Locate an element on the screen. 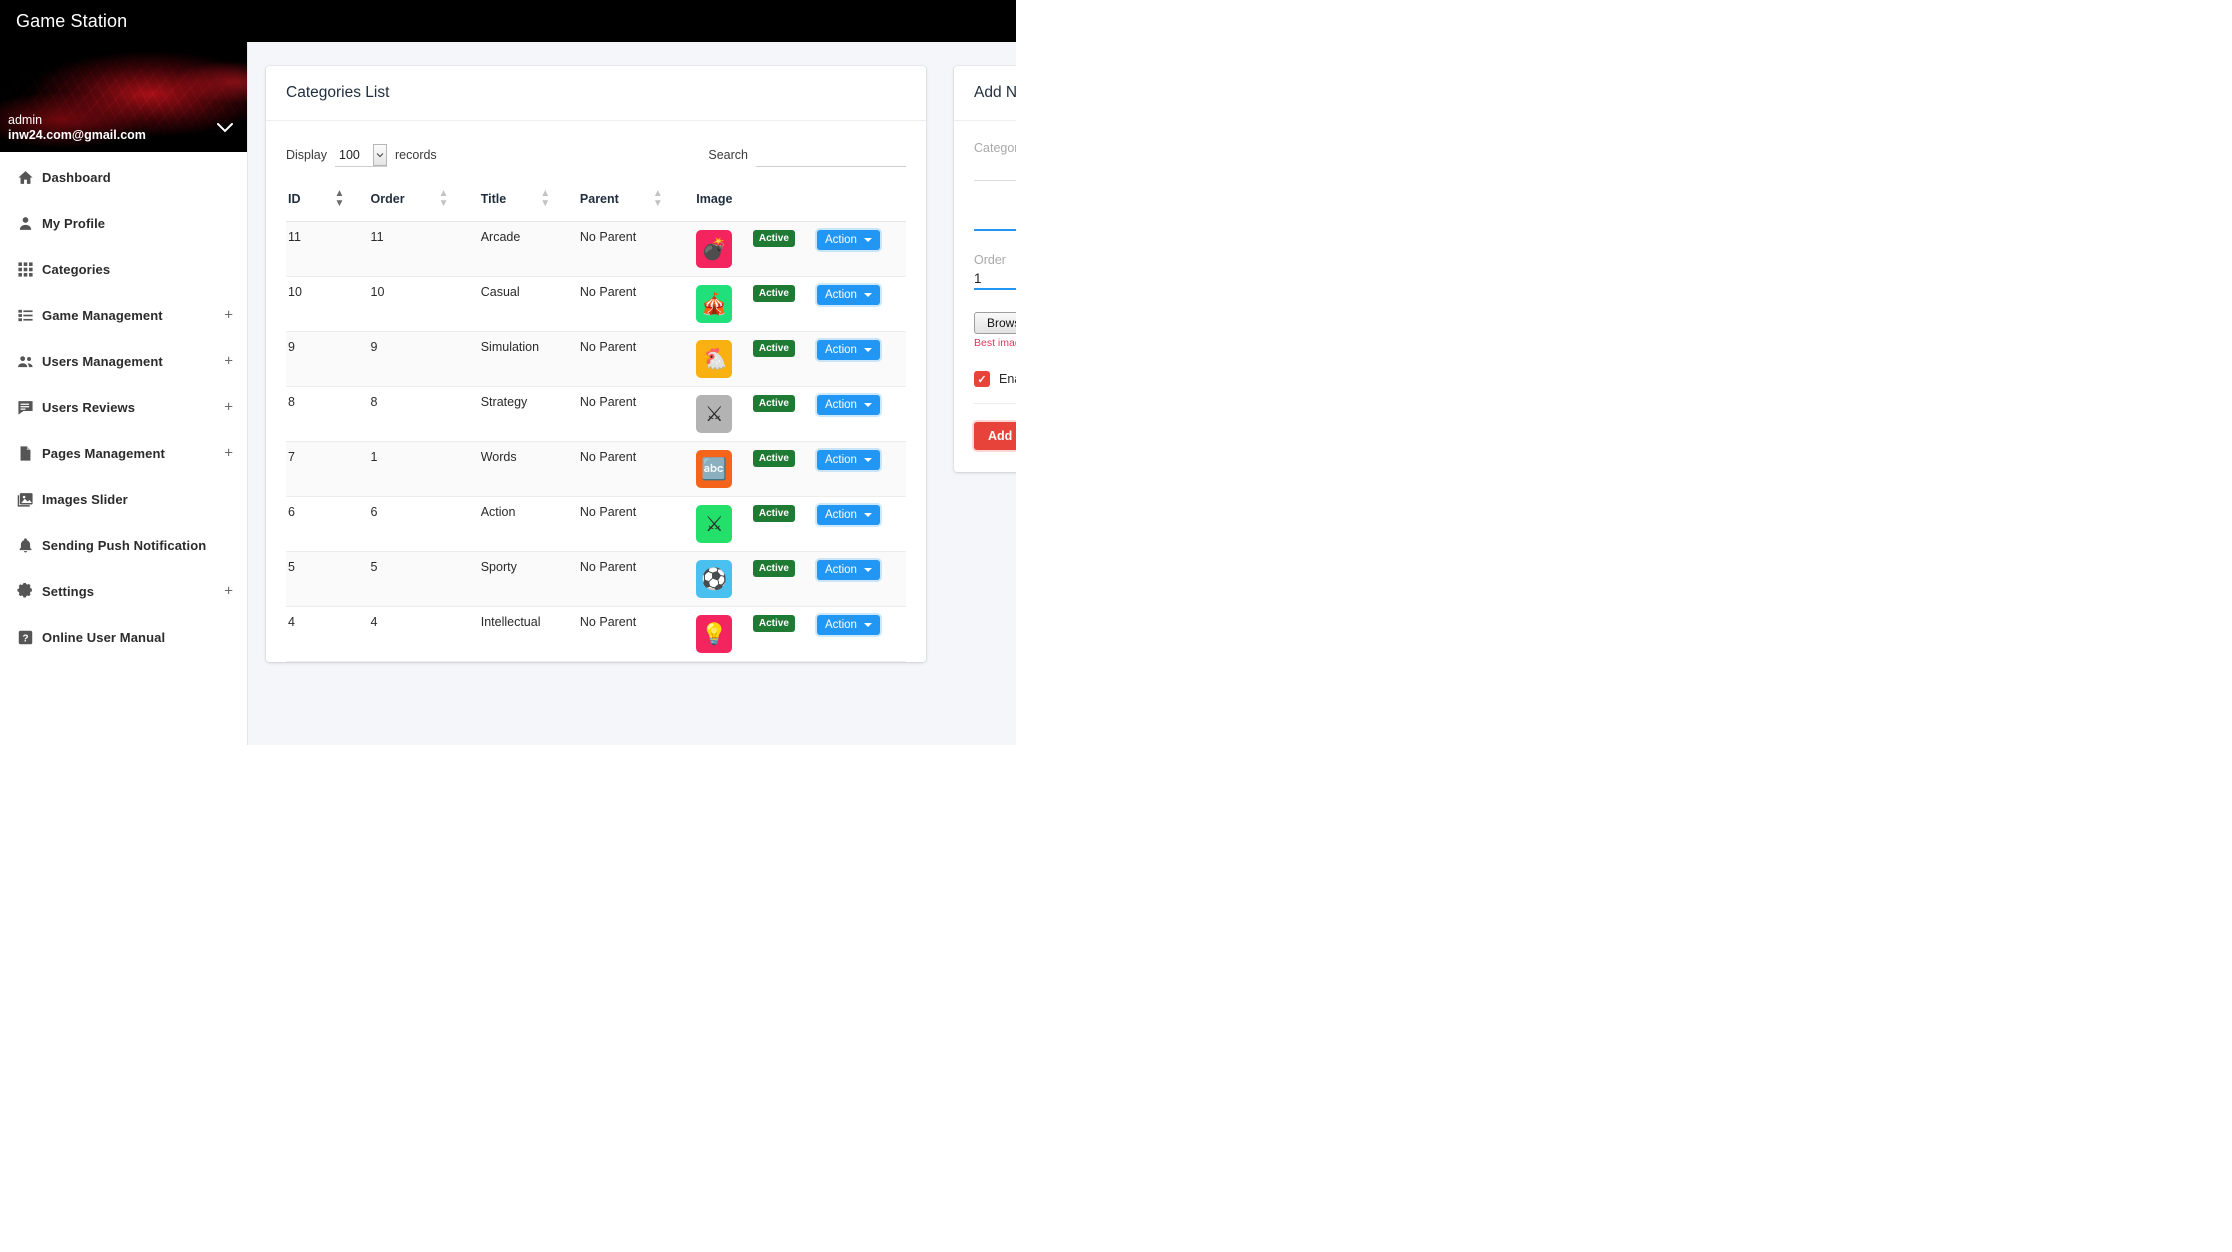 The image size is (2232, 1252). user-panel: admin inw24.com@gmail.com is located at coordinates (123, 97).